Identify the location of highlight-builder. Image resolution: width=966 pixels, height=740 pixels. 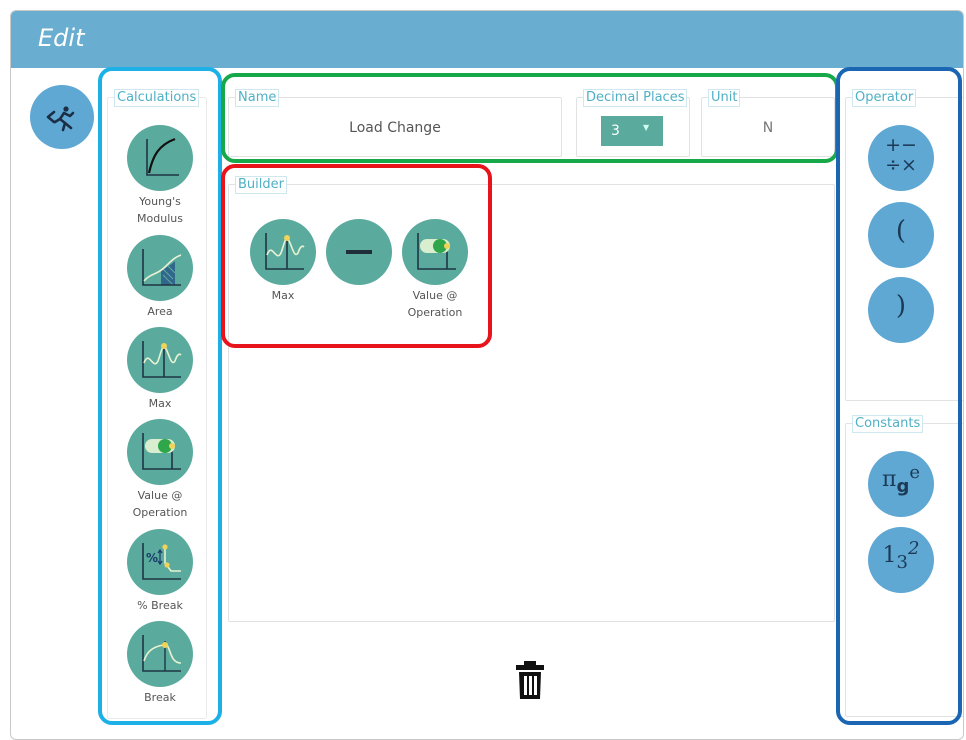
(356, 256).